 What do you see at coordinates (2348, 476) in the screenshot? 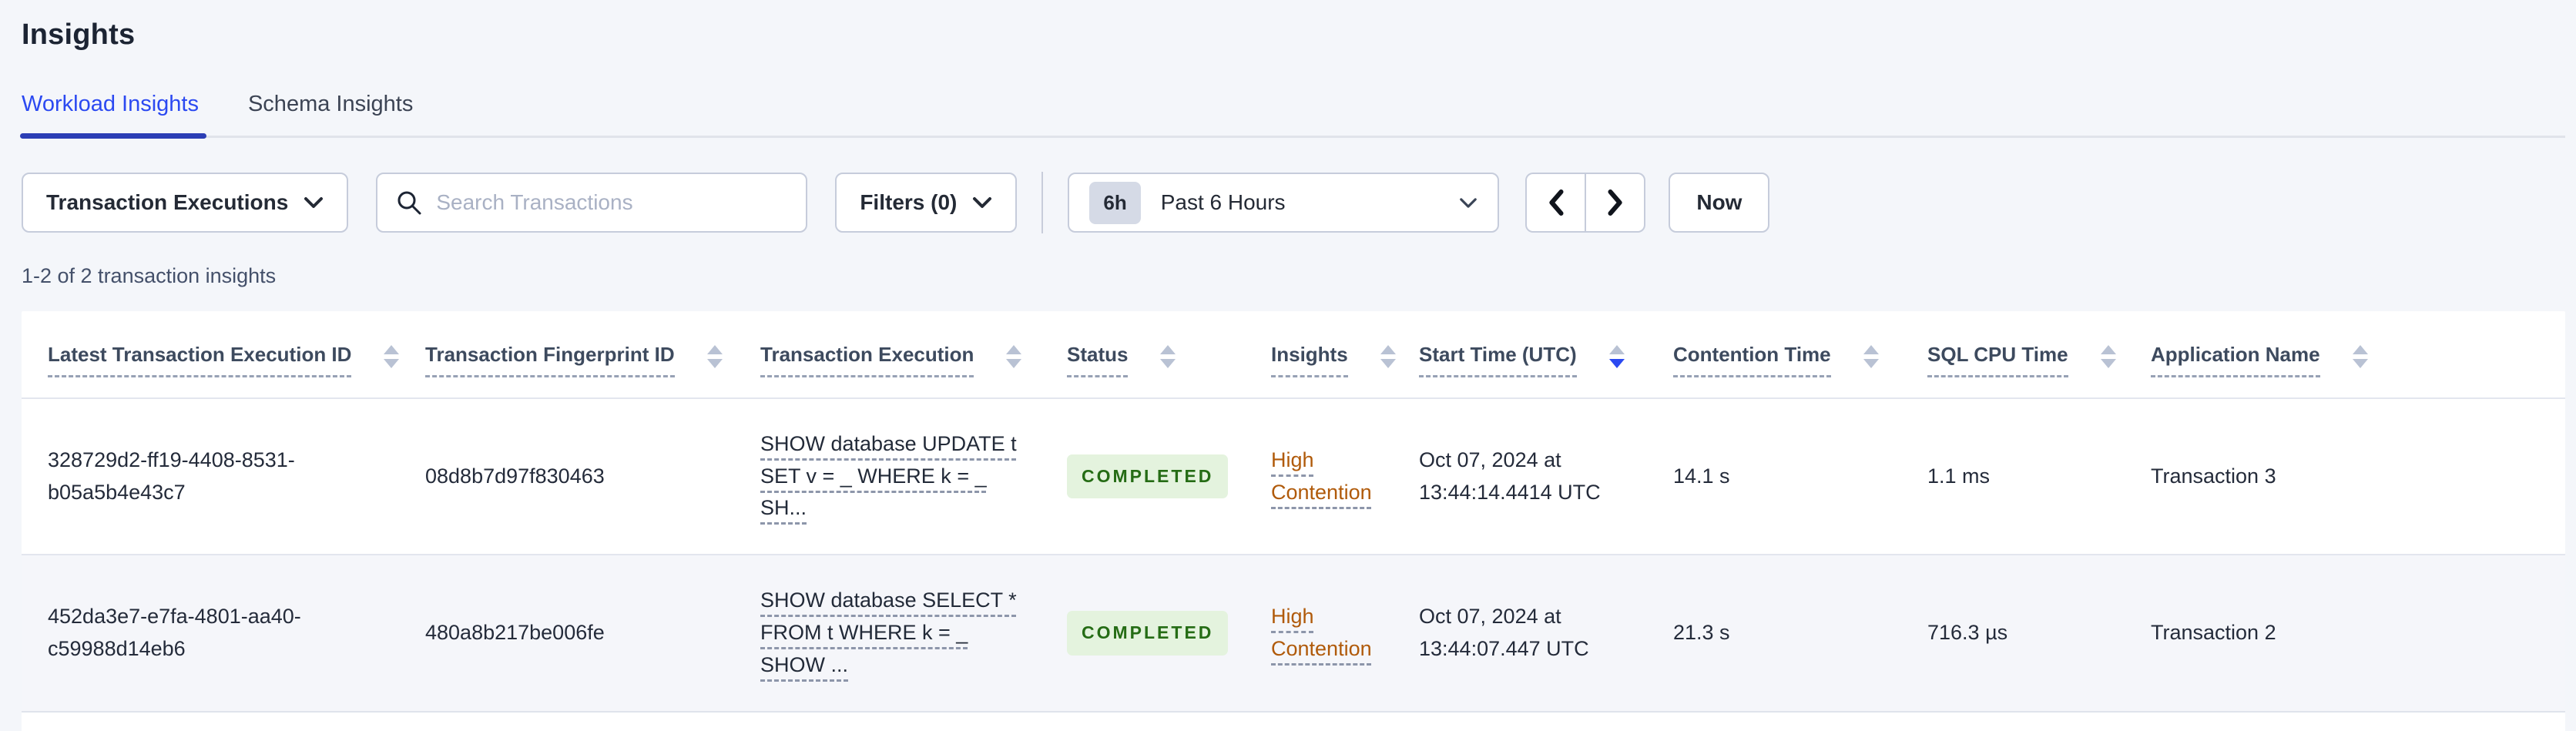
I see `cell-application-name: Transaction 3` at bounding box center [2348, 476].